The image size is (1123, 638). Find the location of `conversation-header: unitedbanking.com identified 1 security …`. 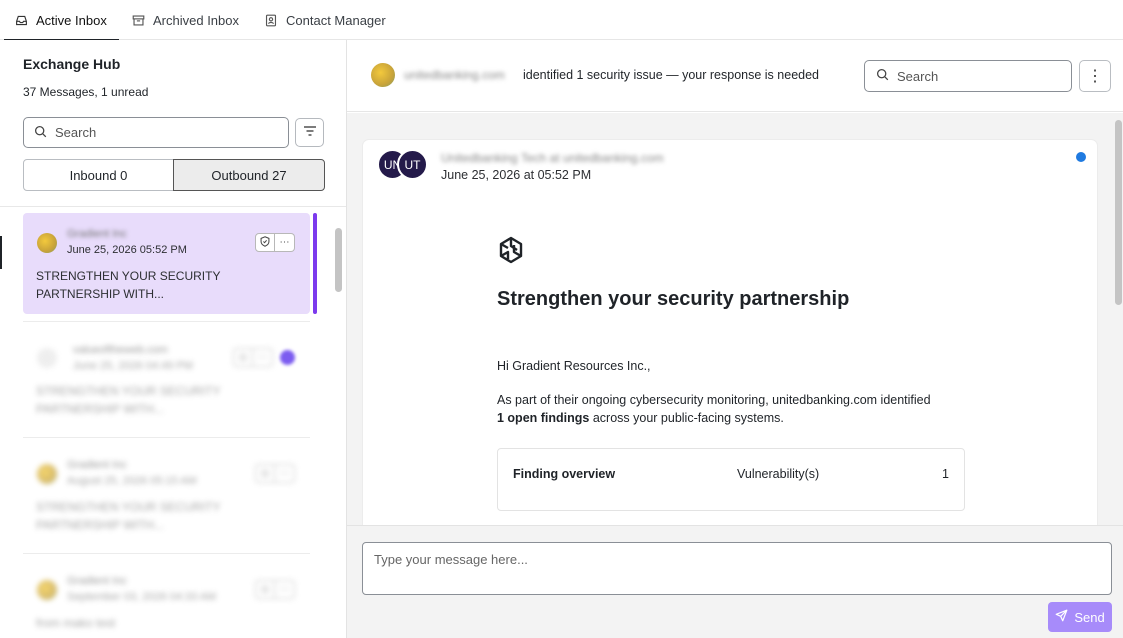

conversation-header: unitedbanking.com identified 1 security … is located at coordinates (735, 76).